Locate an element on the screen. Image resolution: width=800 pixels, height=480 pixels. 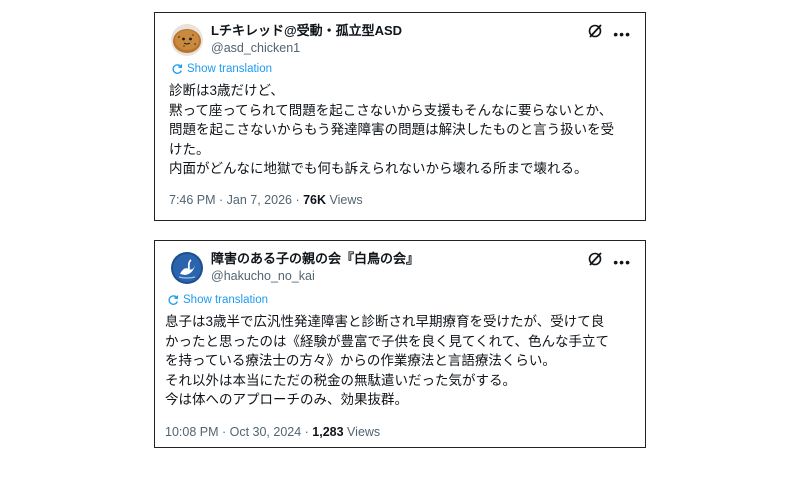
display-name: Lチキレッド@受動・孤立型ASD is located at coordinates (306, 30).